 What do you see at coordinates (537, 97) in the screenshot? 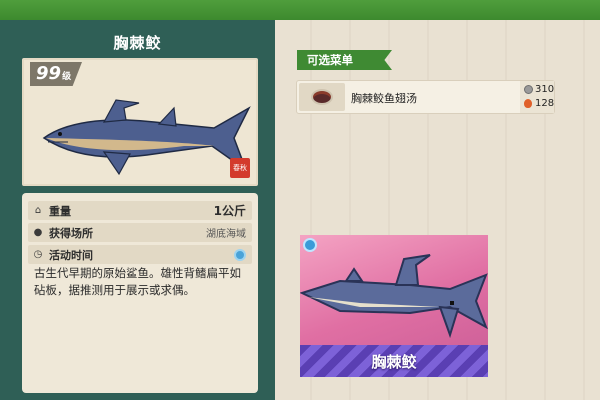
I see `recipe-stats: 310 128` at bounding box center [537, 97].